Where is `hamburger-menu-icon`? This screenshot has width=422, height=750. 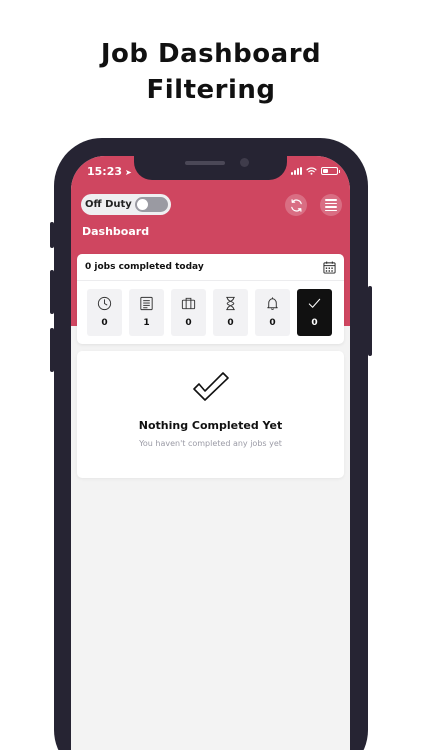
hamburger-menu-icon is located at coordinates (331, 205).